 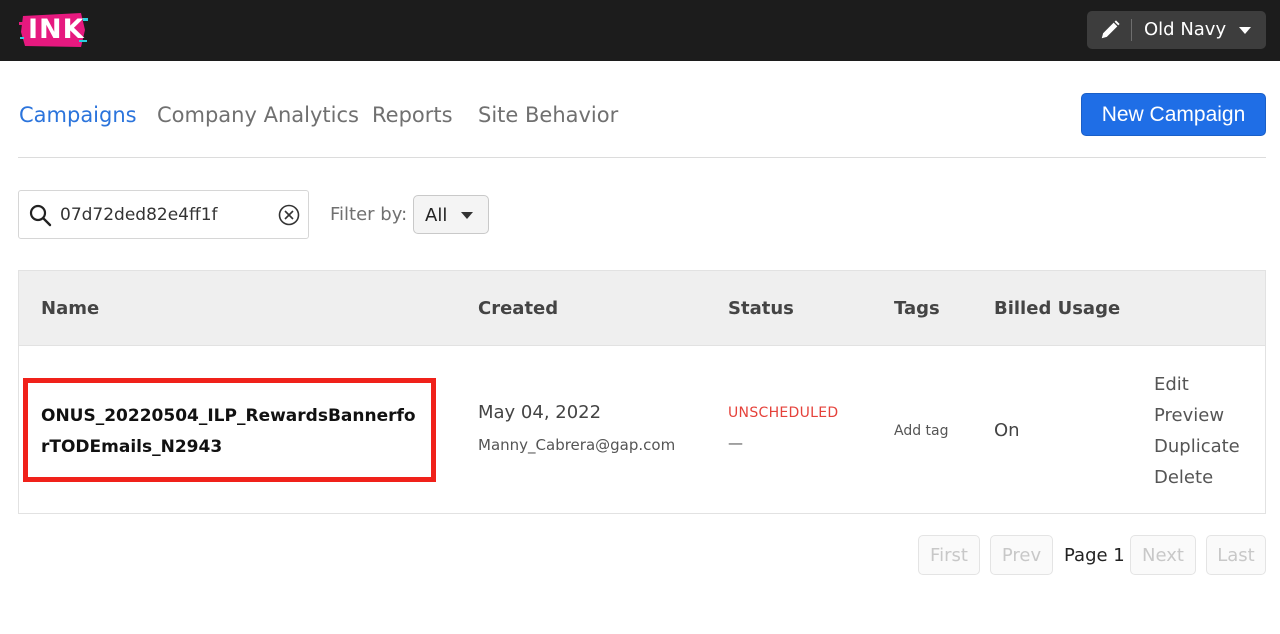 I want to click on tab-campaigns: Campaigns, so click(x=78, y=115).